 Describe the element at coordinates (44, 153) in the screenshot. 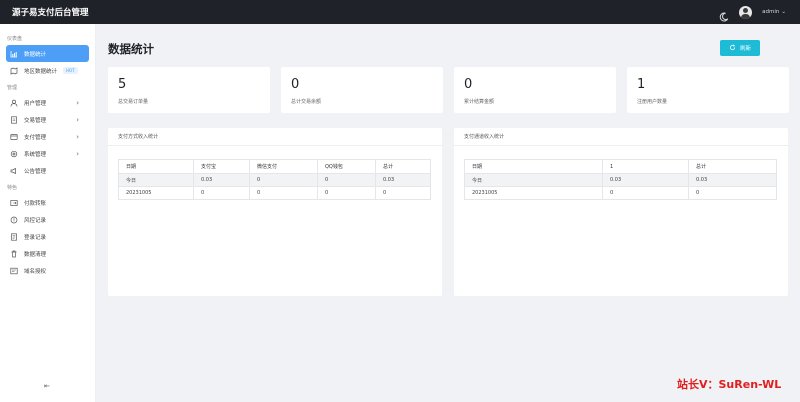

I see `sidebar-item-system: 系统管理 ›` at that location.